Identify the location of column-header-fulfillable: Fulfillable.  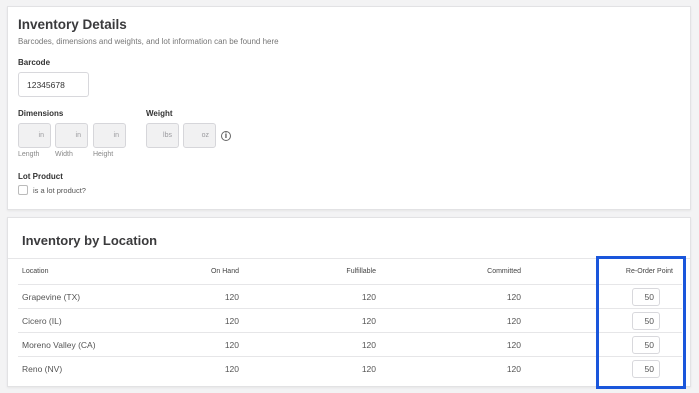
(361, 271).